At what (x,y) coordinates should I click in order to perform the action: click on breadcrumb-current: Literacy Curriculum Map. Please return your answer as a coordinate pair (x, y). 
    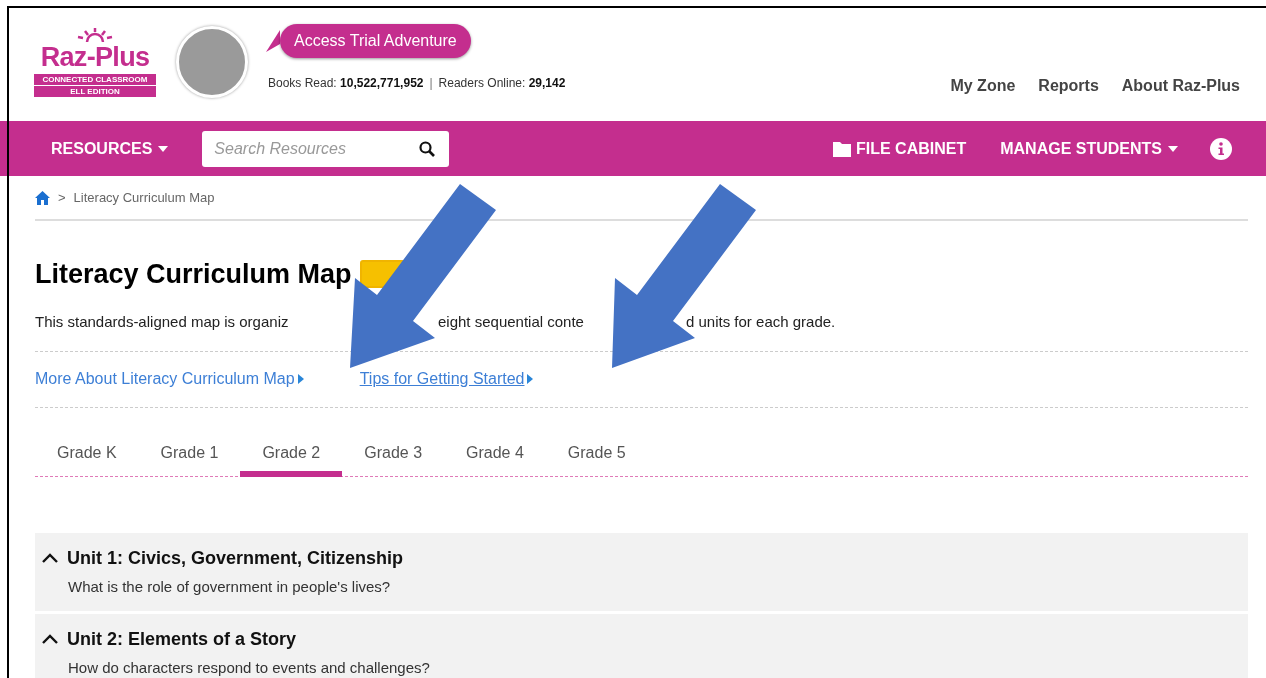
    Looking at the image, I should click on (144, 197).